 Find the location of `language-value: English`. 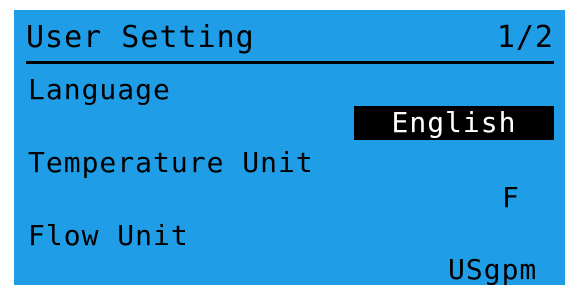

language-value: English is located at coordinates (454, 123).